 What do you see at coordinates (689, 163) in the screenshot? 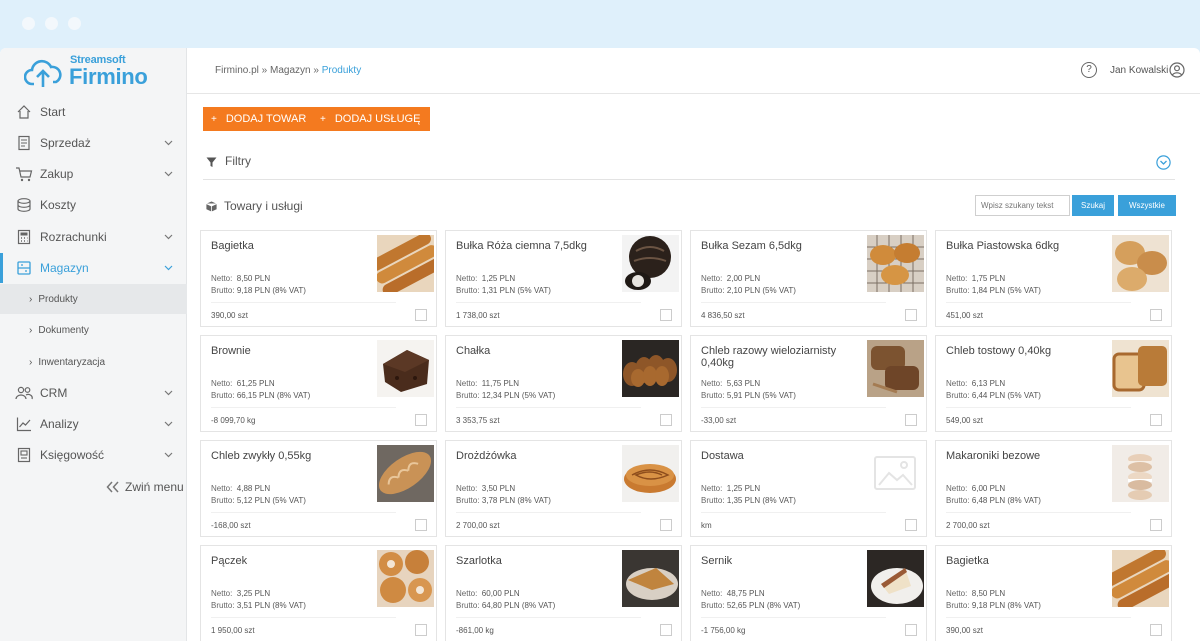
I see `filters-panel: Filtry` at bounding box center [689, 163].